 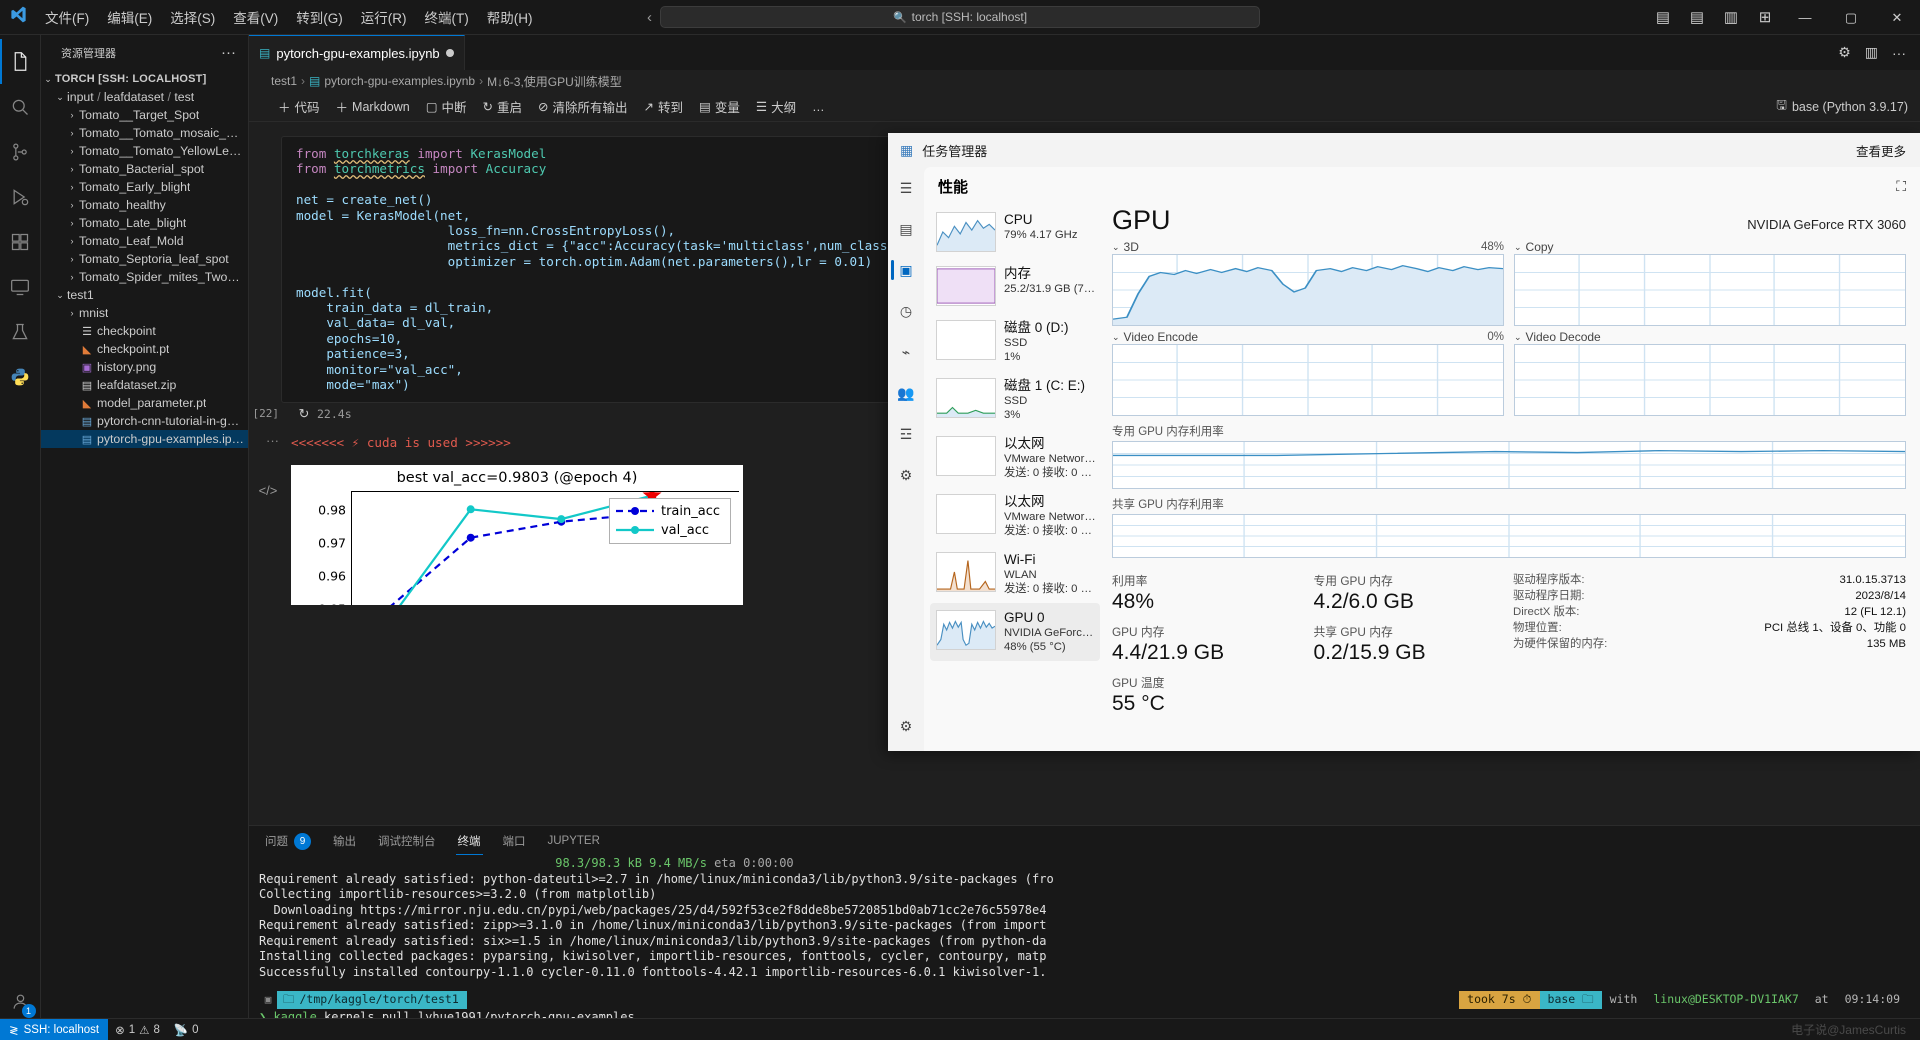 What do you see at coordinates (144, 97) in the screenshot?
I see `tree-folder-input-path: ⌄ input / leafdataset / test` at bounding box center [144, 97].